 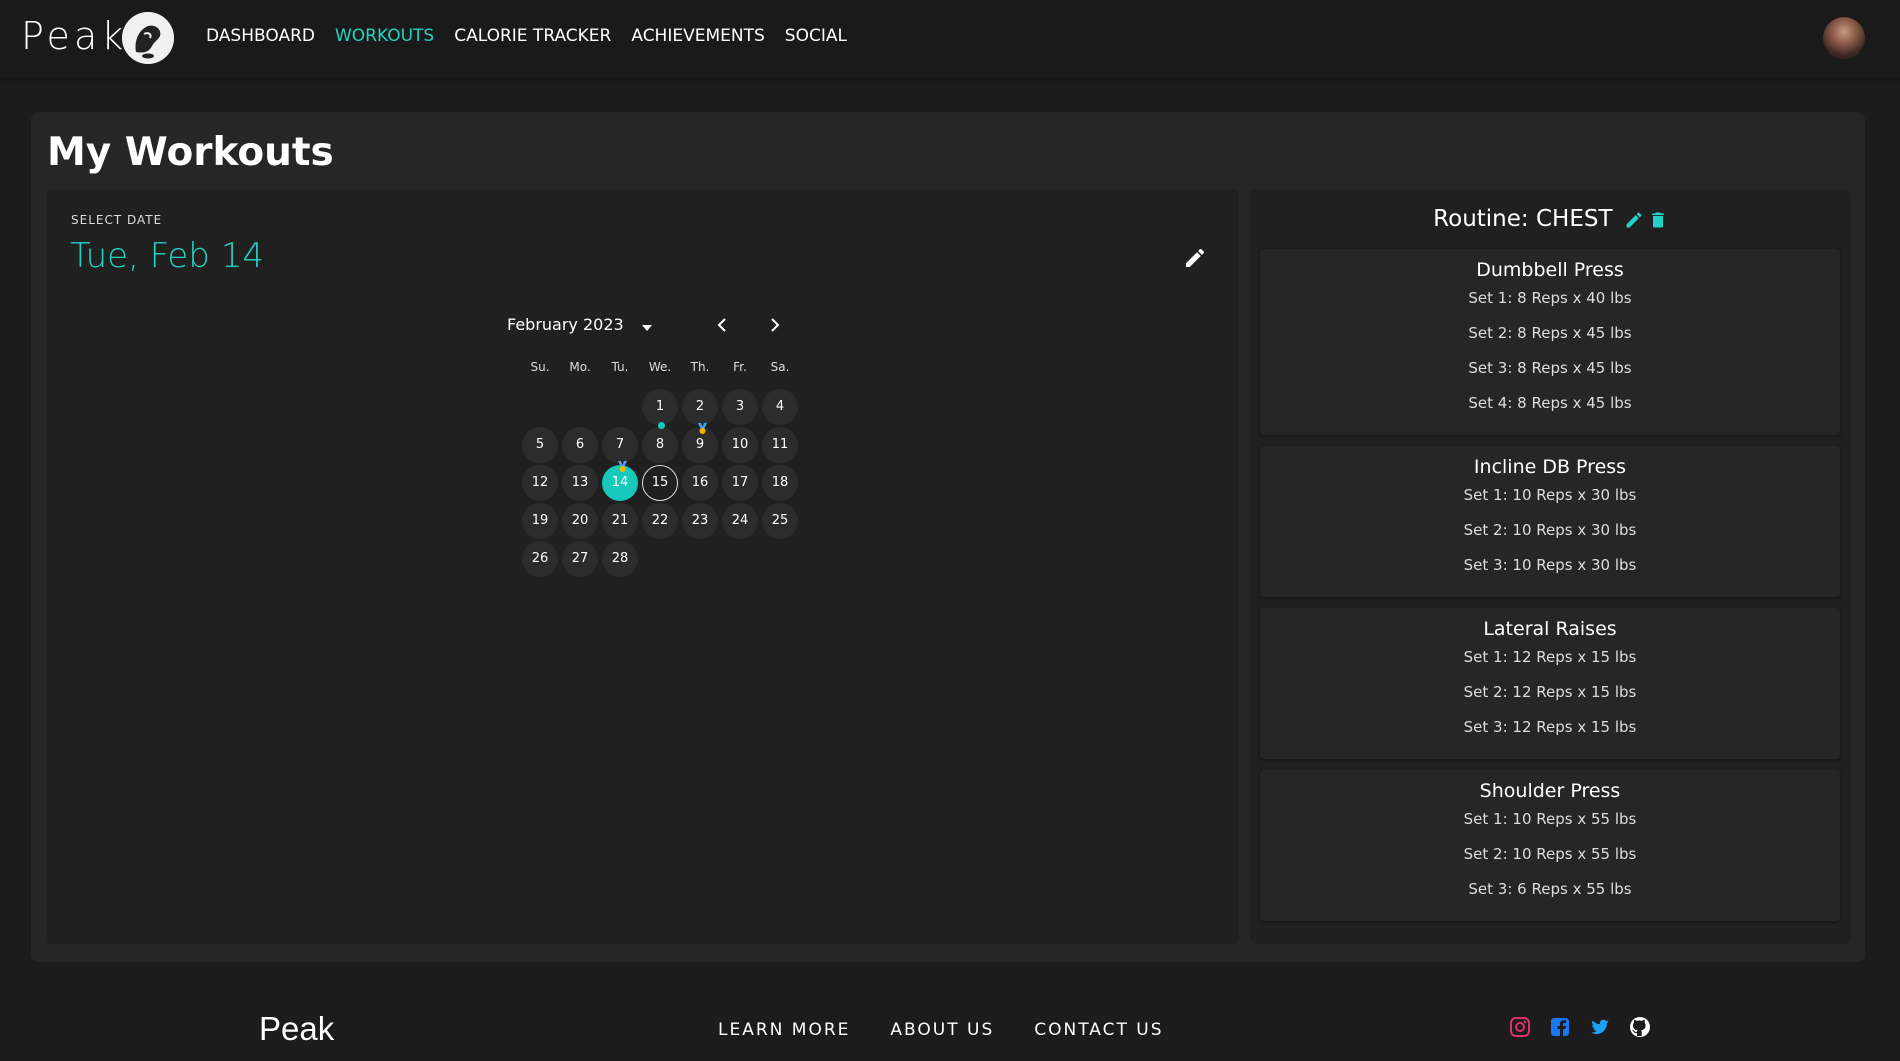 What do you see at coordinates (740, 521) in the screenshot?
I see `calendar-day: 24` at bounding box center [740, 521].